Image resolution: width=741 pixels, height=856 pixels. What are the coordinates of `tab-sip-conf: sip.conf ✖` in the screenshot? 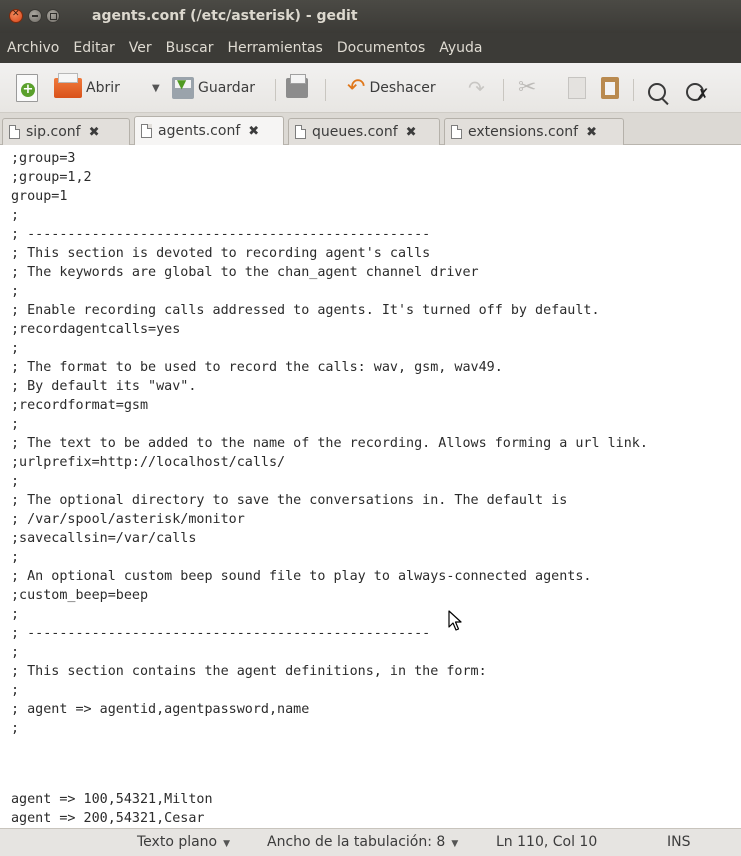 It's located at (66, 131).